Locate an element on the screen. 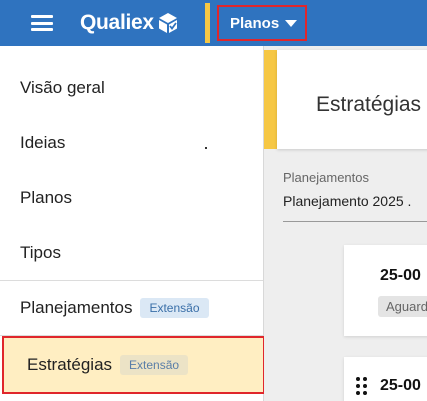 This screenshot has width=427, height=401. sidebar-item-visao-geral: Visão geral is located at coordinates (131, 87).